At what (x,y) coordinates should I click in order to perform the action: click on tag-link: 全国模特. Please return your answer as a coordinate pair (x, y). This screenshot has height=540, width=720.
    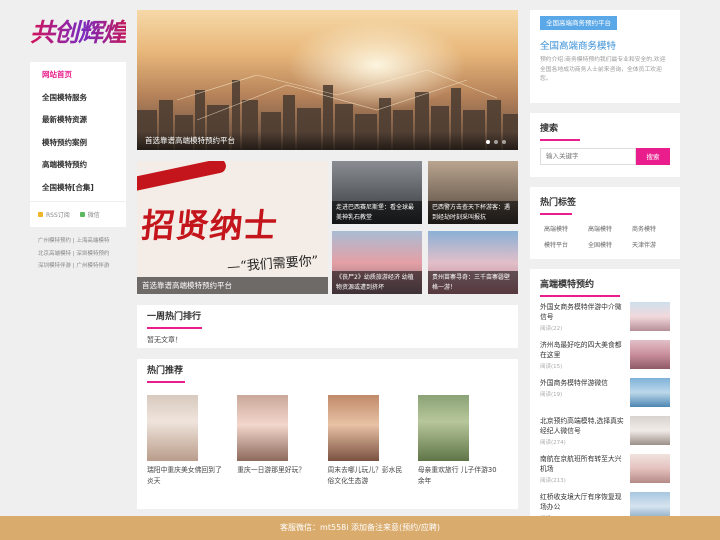
    Looking at the image, I should click on (610, 244).